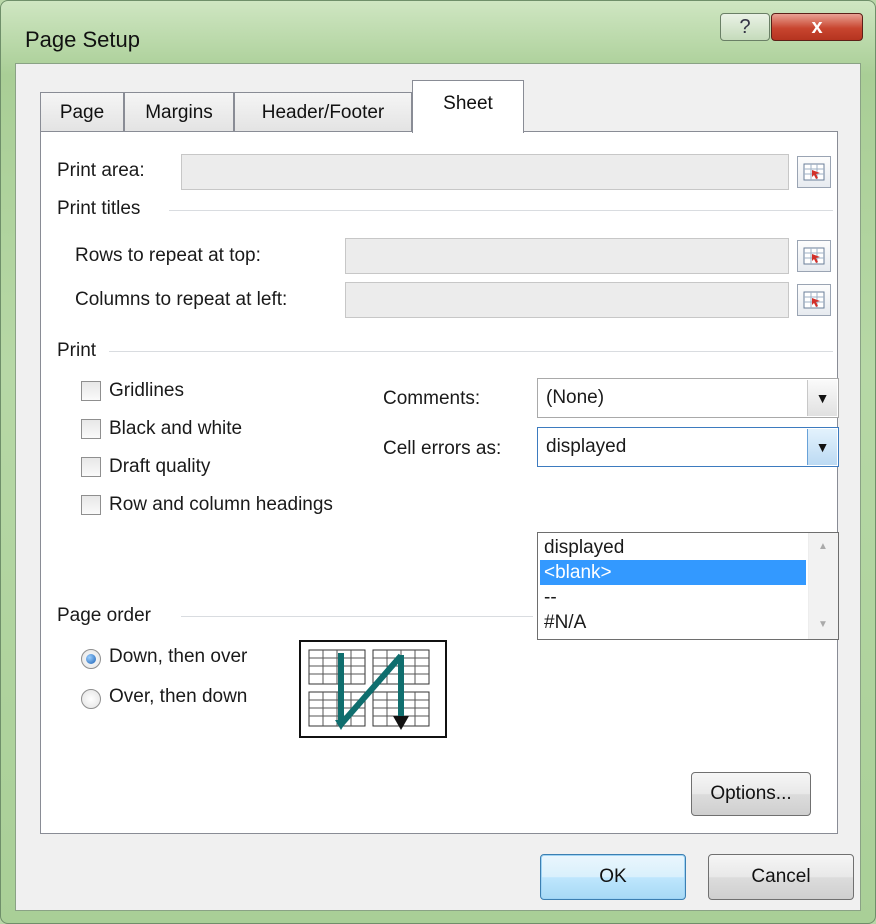 This screenshot has height=924, width=876. I want to click on gridlines-checkbox, so click(91, 391).